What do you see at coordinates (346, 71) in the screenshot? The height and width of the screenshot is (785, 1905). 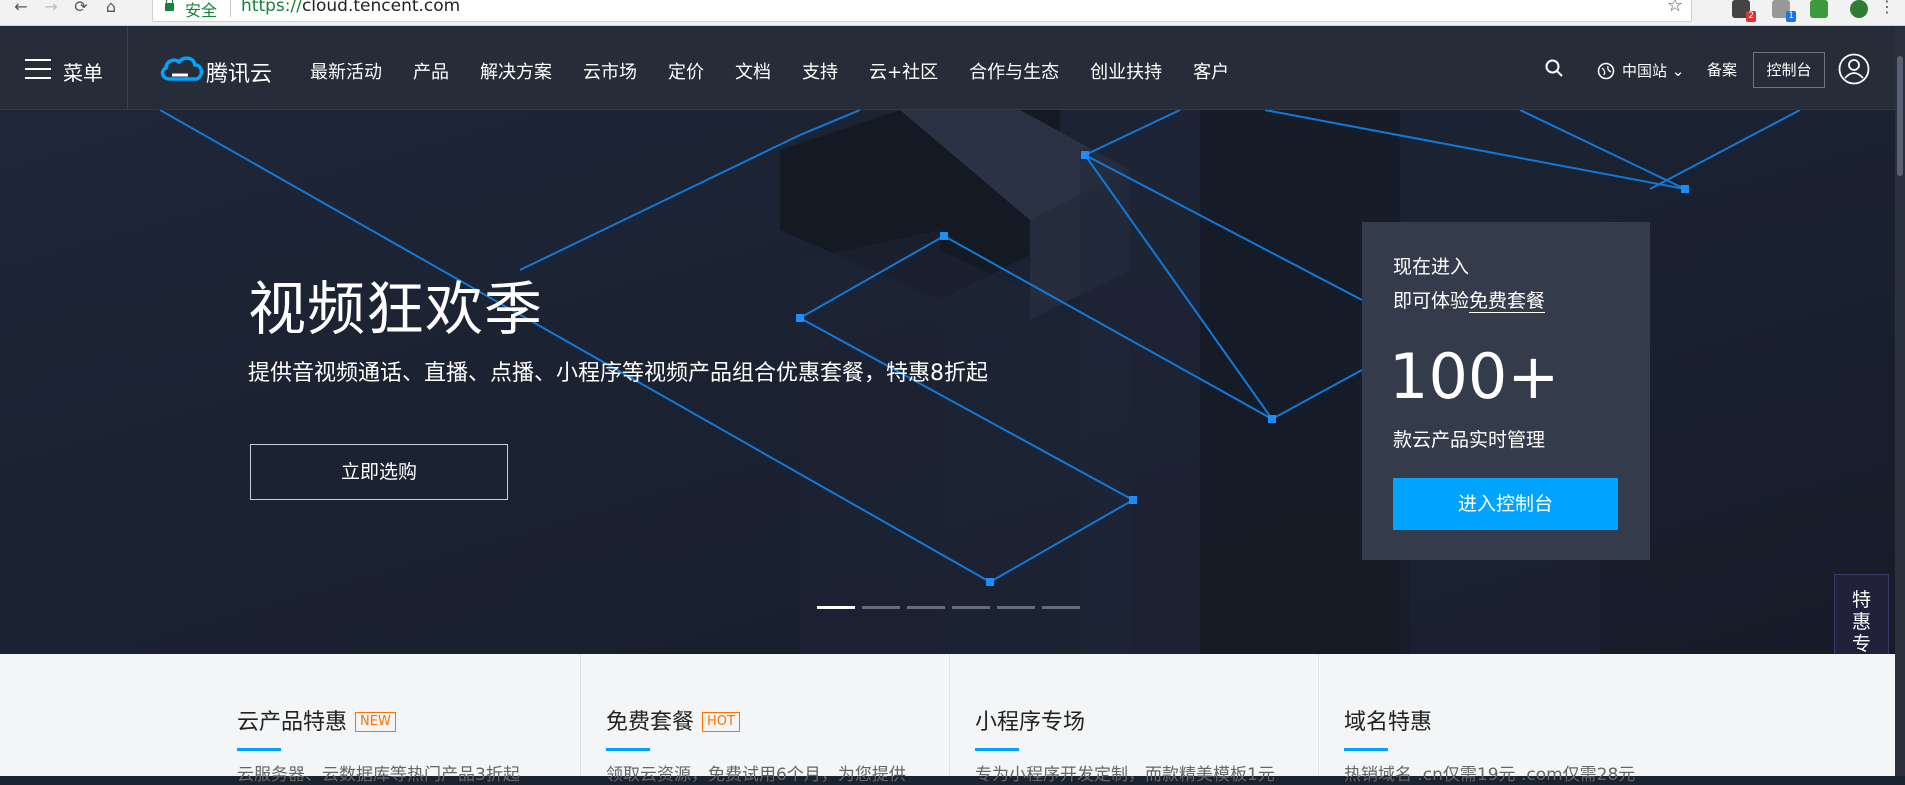 I see `nav-item-activities: 最新活动` at bounding box center [346, 71].